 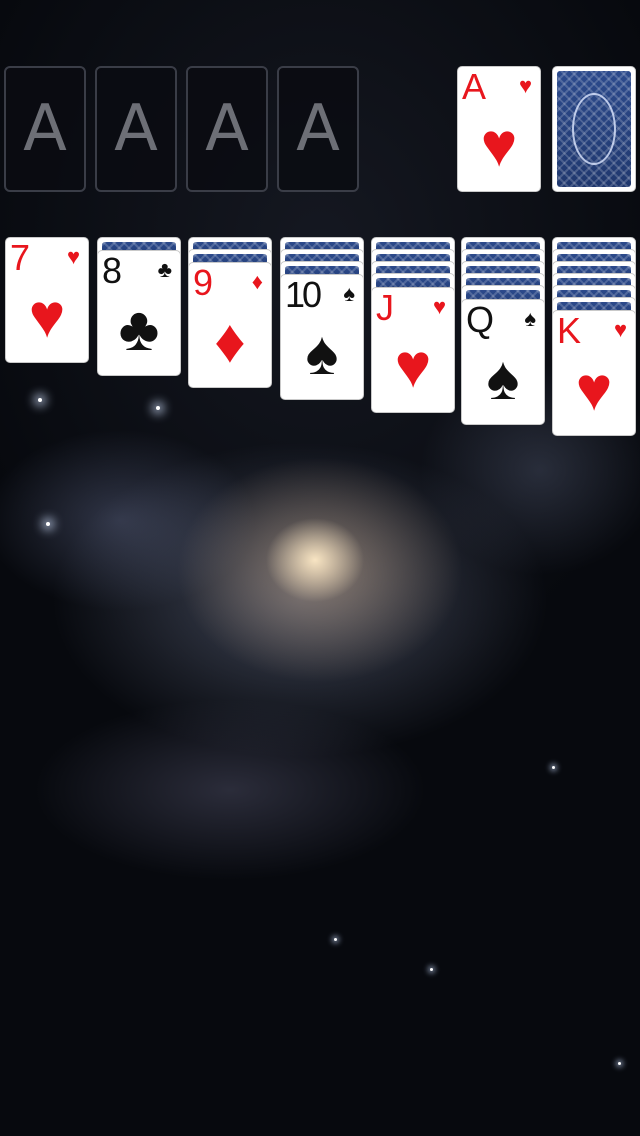 I want to click on waste-card: A ♥ ♥, so click(x=499, y=129).